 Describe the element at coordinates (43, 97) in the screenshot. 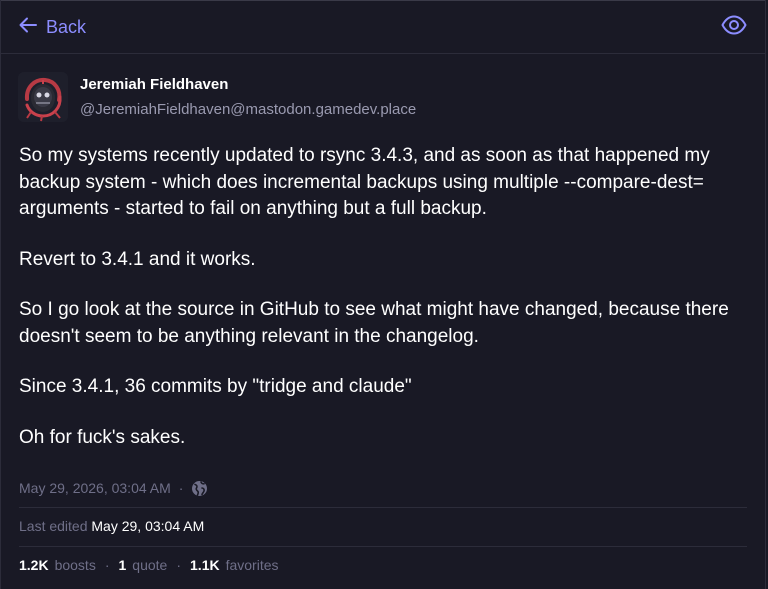

I see `avatar` at that location.